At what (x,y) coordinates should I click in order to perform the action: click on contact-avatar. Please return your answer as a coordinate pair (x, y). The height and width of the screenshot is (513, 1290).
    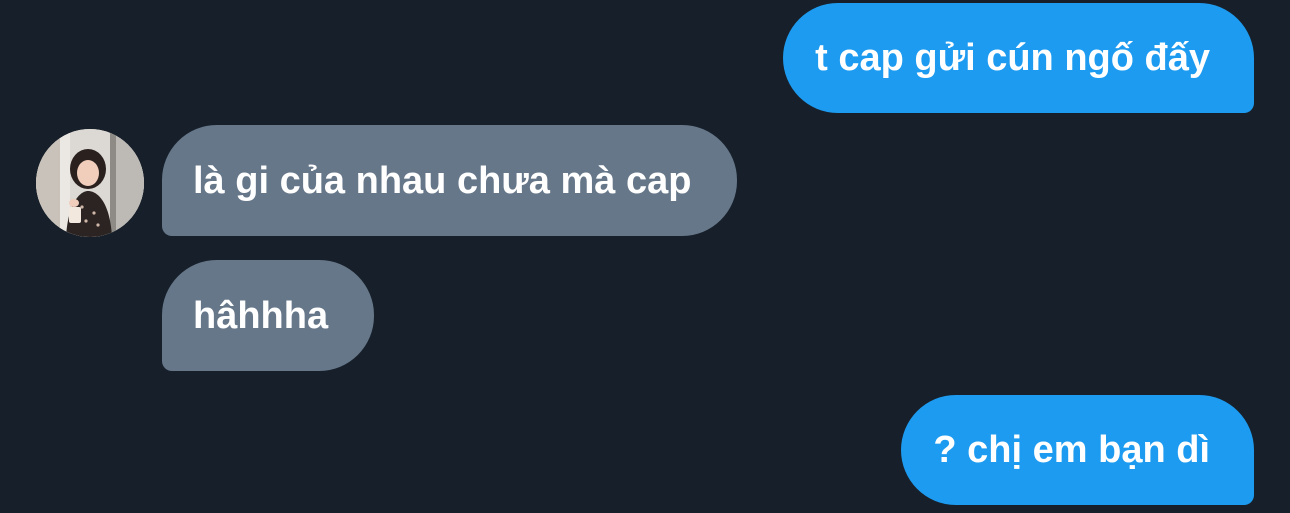
    Looking at the image, I should click on (90, 183).